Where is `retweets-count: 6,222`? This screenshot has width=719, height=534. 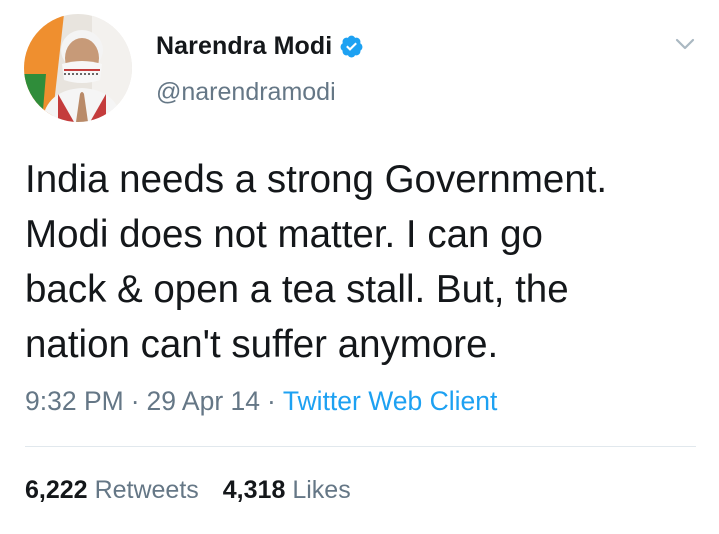 retweets-count: 6,222 is located at coordinates (56, 490).